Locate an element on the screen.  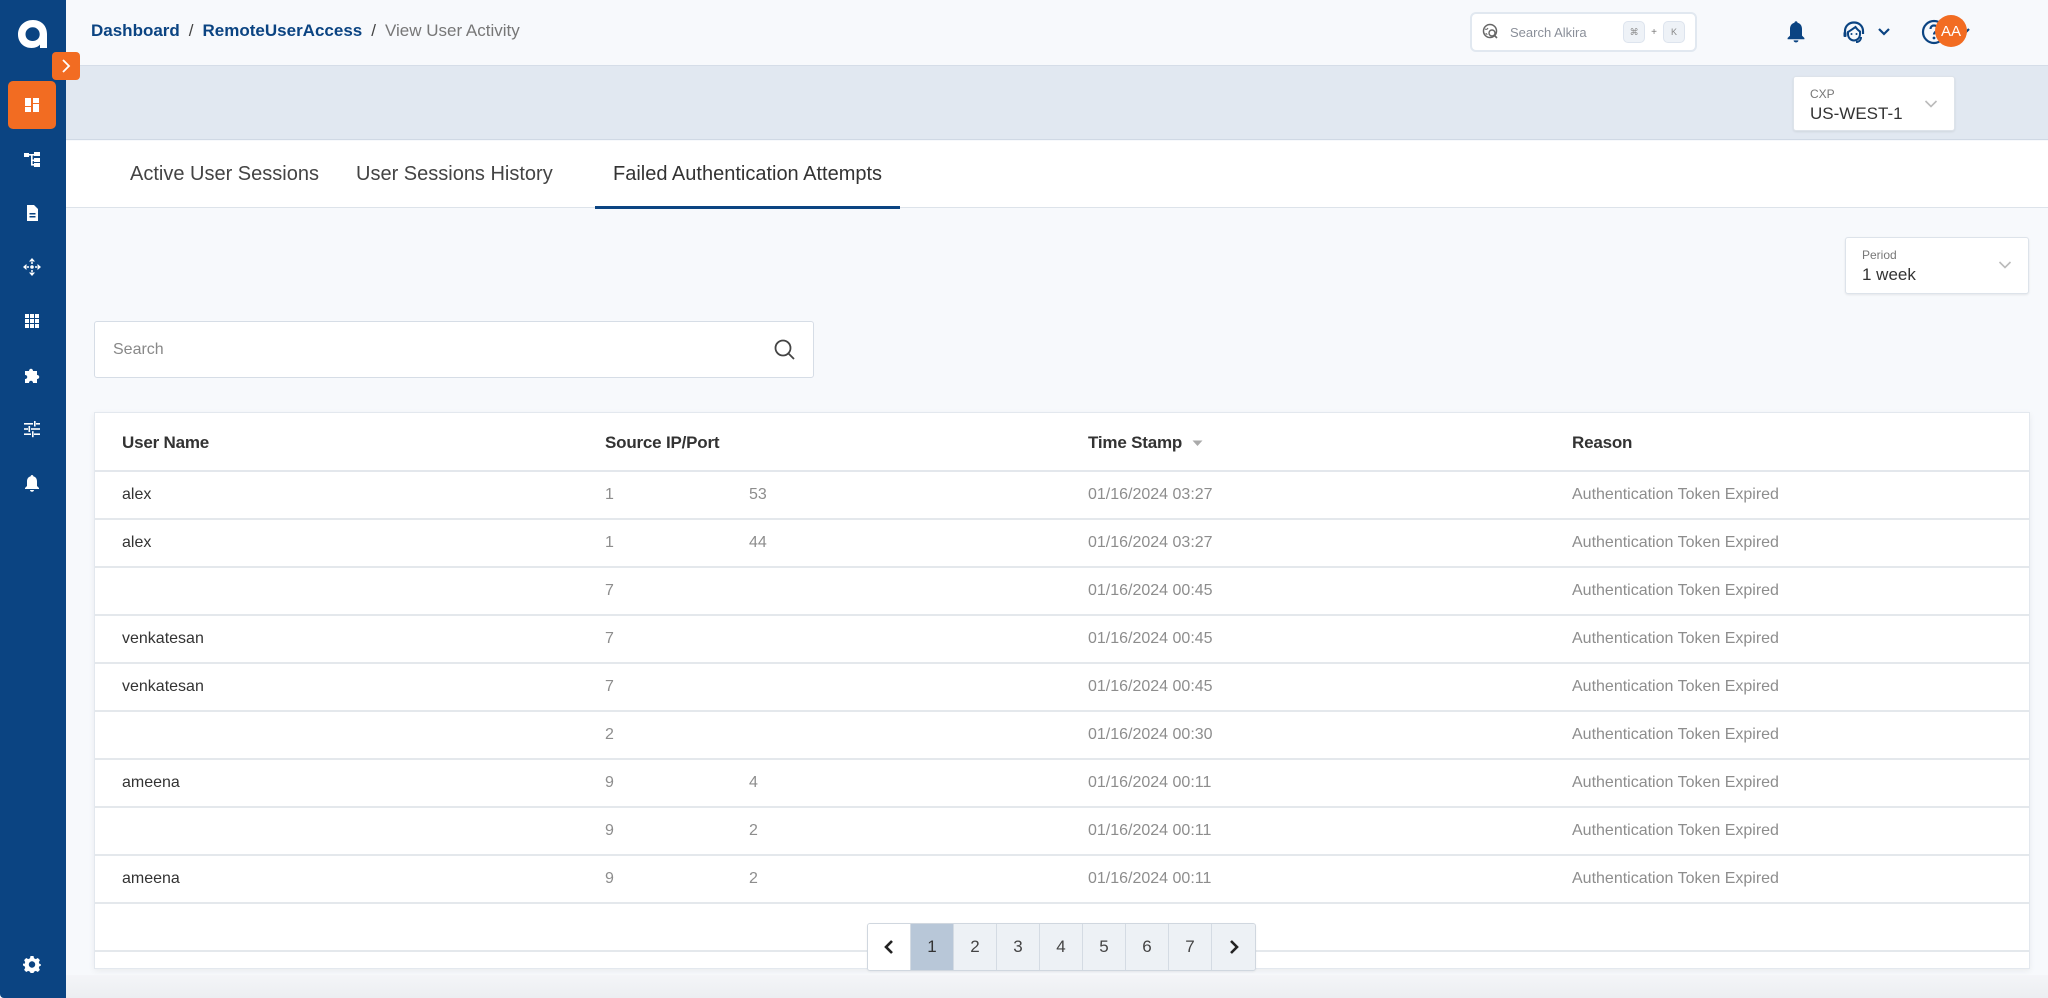
breadcrumb-remote-user-access: RemoteUserAccess is located at coordinates (283, 31).